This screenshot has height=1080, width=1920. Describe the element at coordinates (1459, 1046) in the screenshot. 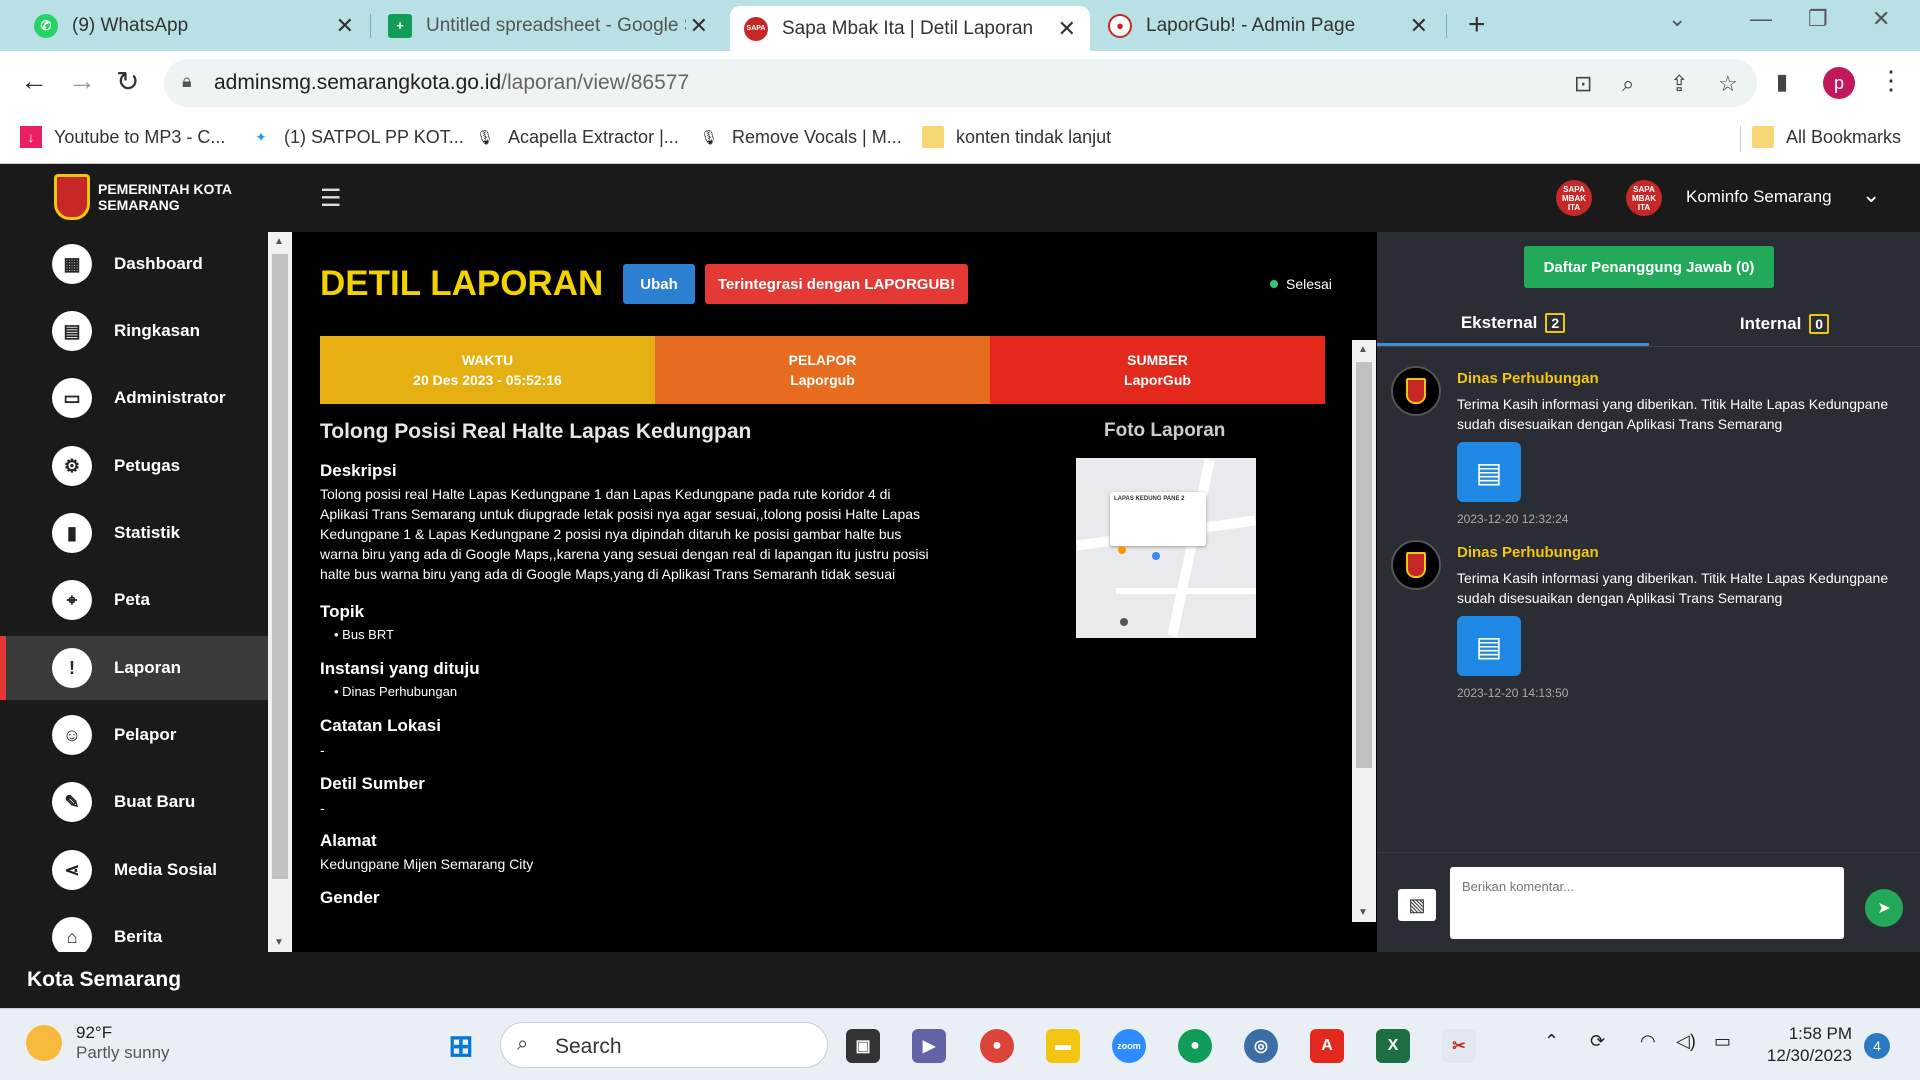

I see `snipping-tool-icon: ✂` at that location.